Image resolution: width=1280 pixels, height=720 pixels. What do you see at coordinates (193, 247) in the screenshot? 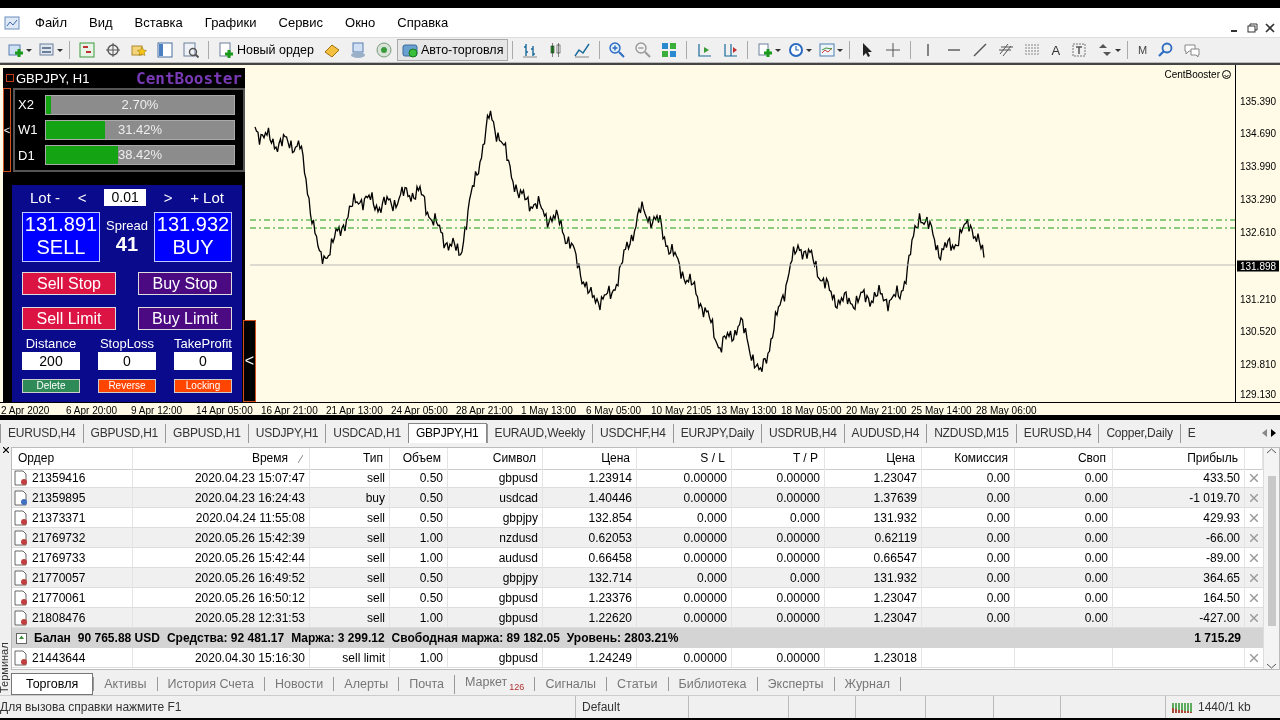
I see `buy-label: BUY` at bounding box center [193, 247].